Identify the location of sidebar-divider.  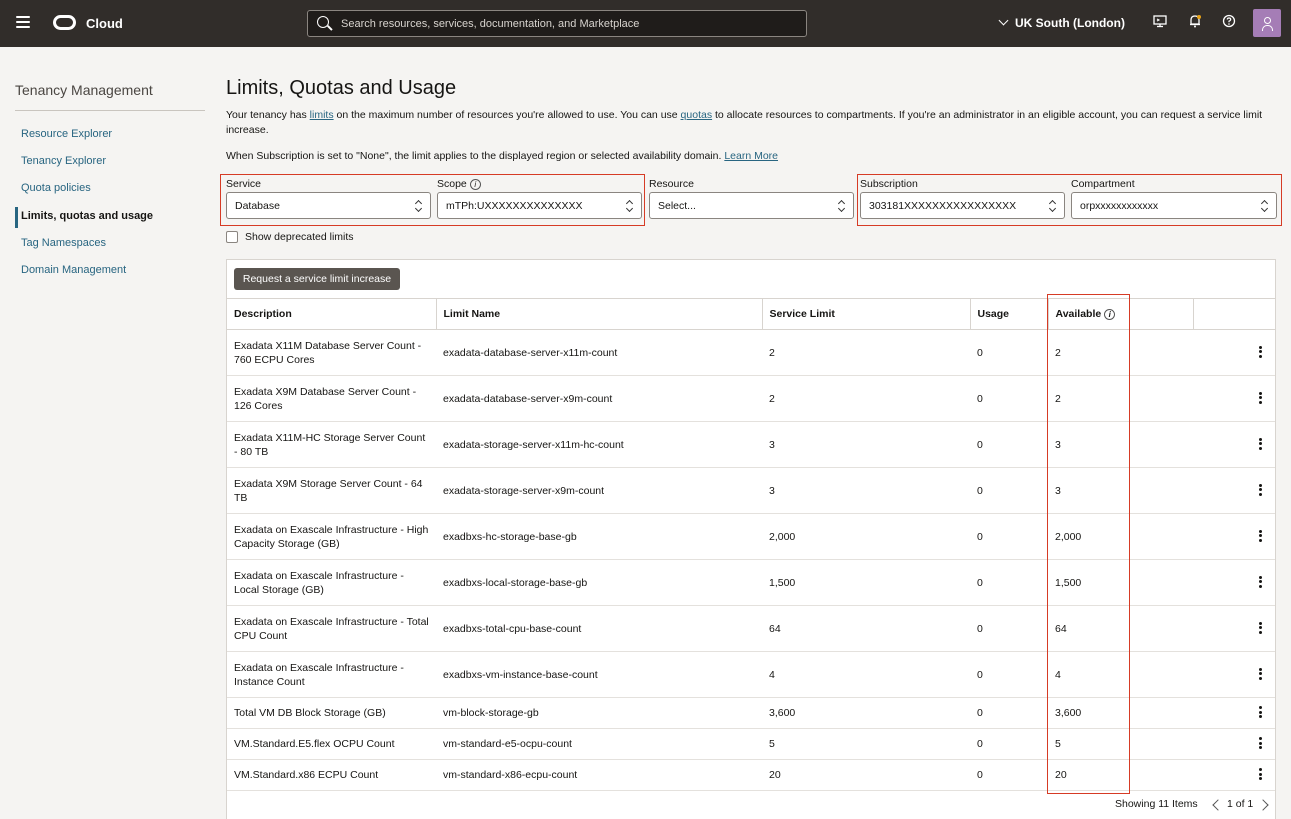
(110, 110).